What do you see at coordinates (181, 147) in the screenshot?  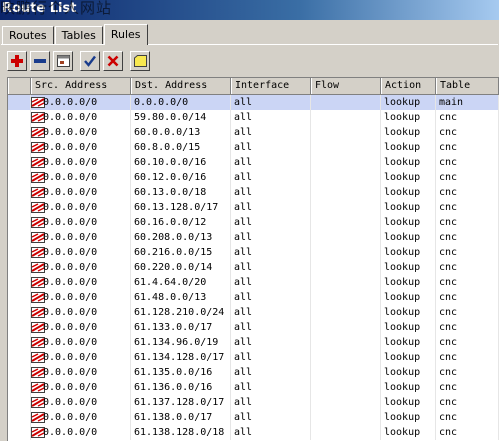 I see `dst-address-cell: 60.8.0.0/15` at bounding box center [181, 147].